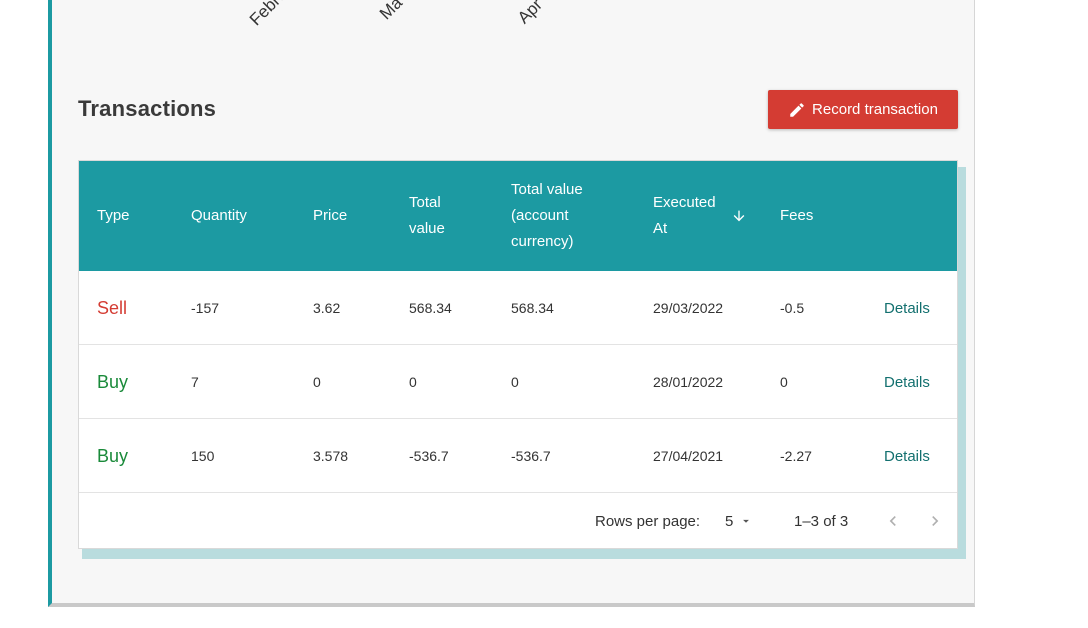 The height and width of the screenshot is (628, 1088). I want to click on total-value-cell: 0, so click(413, 382).